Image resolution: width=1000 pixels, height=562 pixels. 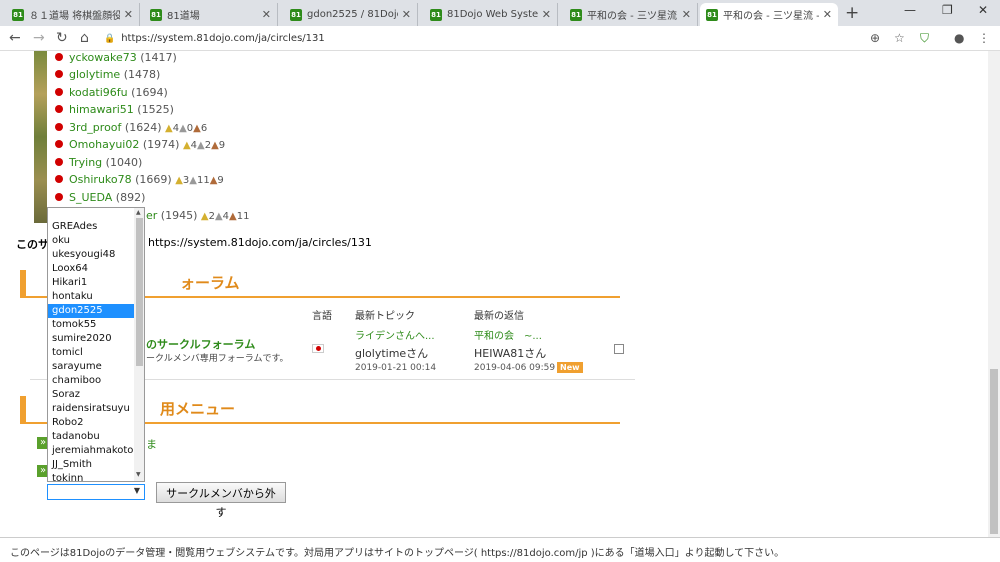 I want to click on forum-title-link: のサークルフォーラム, so click(x=200, y=344).